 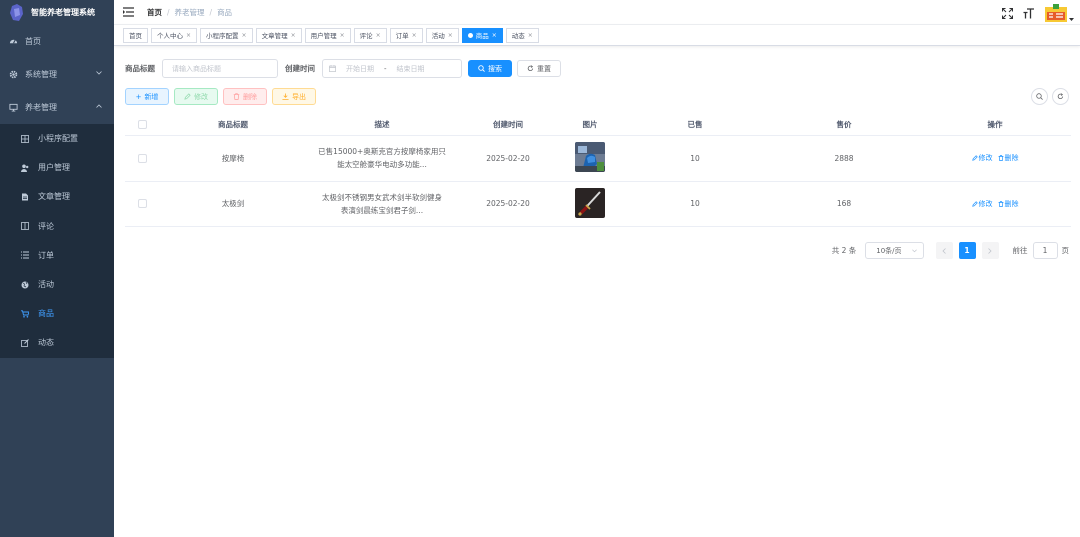 I want to click on tag-home: 首页, so click(x=135, y=35).